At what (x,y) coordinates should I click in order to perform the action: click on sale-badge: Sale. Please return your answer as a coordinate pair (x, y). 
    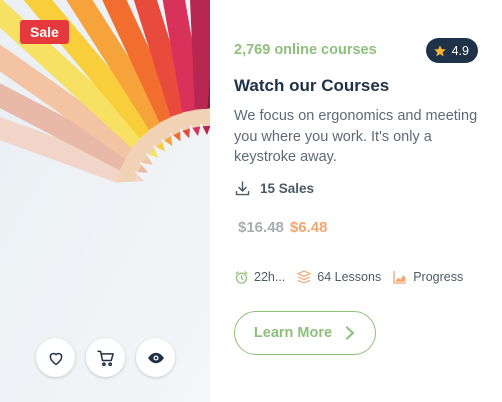
    Looking at the image, I should click on (44, 32).